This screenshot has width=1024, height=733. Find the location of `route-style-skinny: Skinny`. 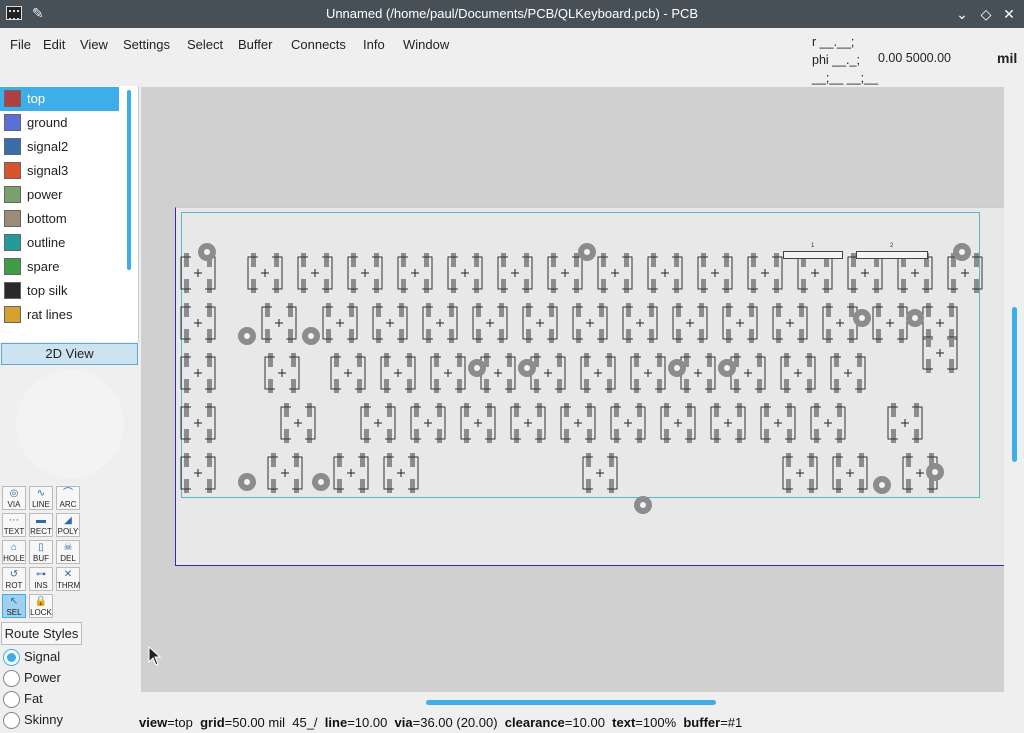

route-style-skinny: Skinny is located at coordinates (68, 721).